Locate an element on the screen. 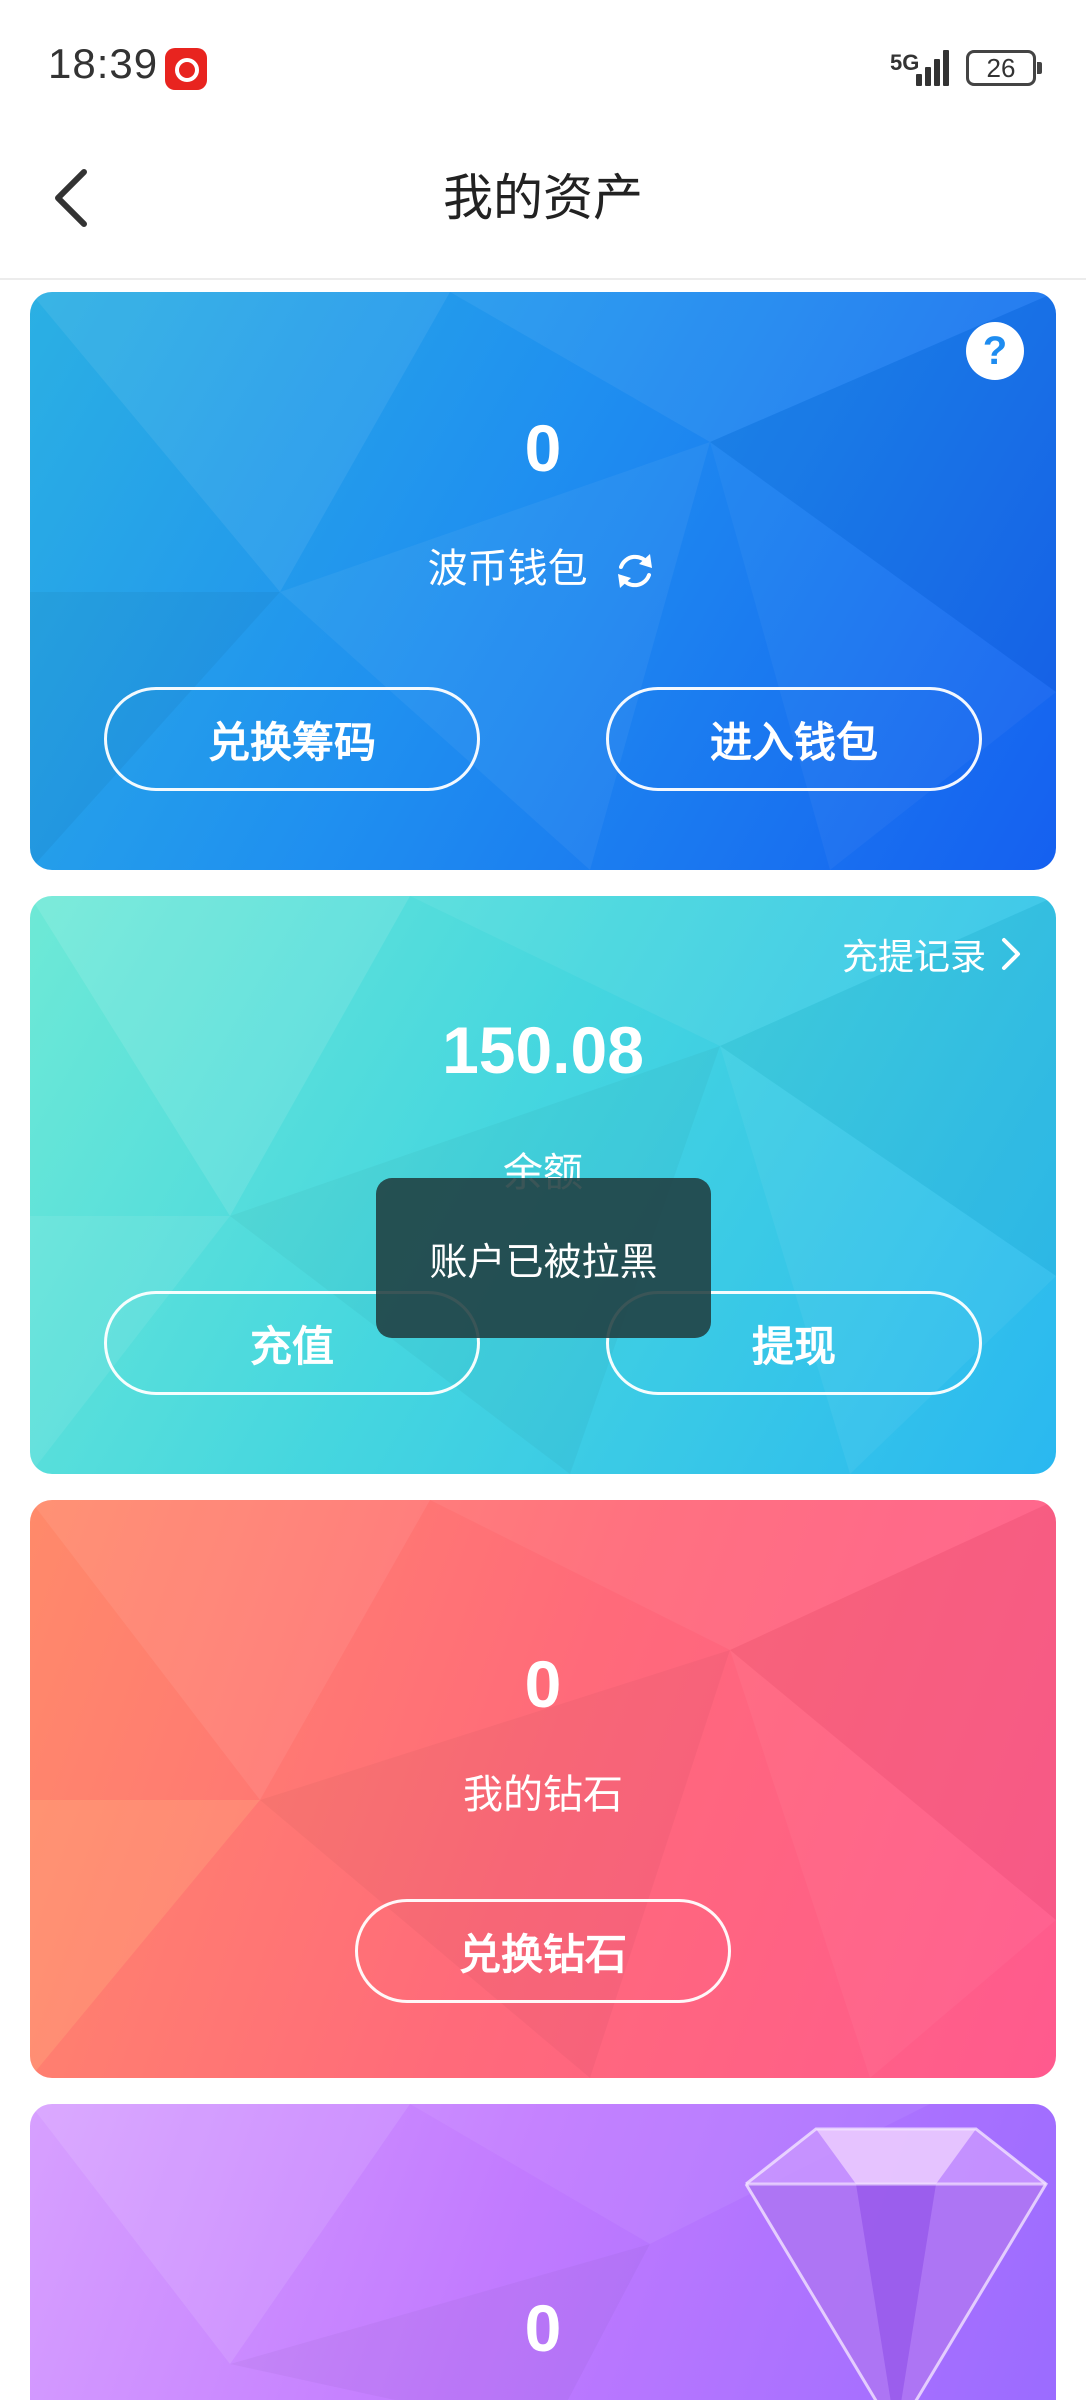 Image resolution: width=1086 pixels, height=2400 pixels. netease-music-icon is located at coordinates (186, 69).